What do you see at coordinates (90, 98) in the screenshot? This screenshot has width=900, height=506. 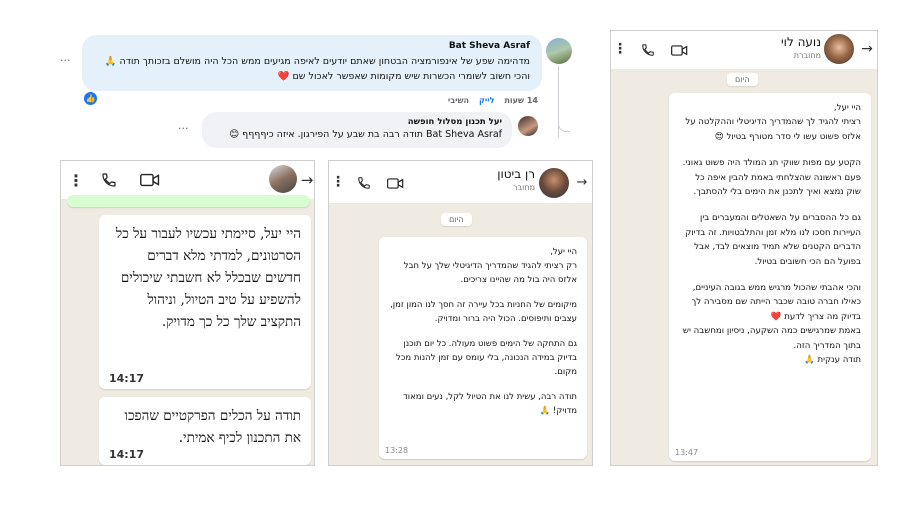 I see `like-badge-icon: 👍` at bounding box center [90, 98].